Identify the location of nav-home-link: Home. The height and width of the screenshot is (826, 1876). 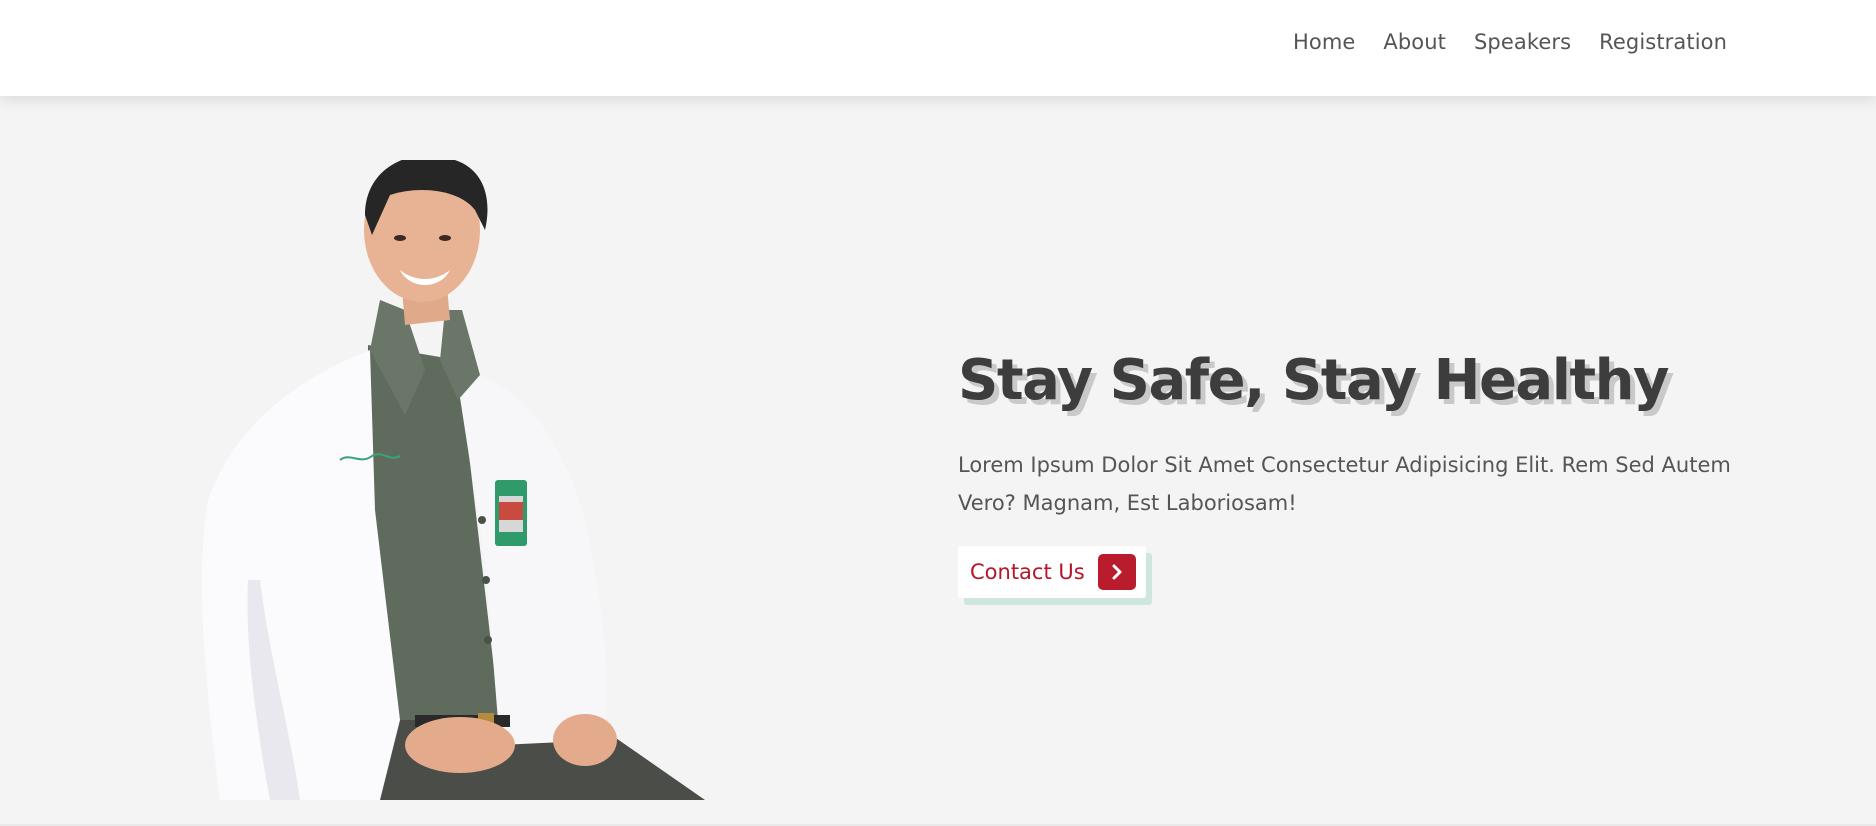
(1324, 42).